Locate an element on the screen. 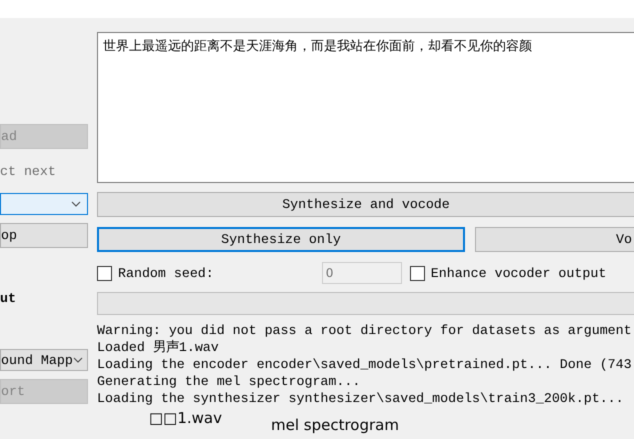 The height and width of the screenshot is (439, 634). button: op is located at coordinates (44, 235).